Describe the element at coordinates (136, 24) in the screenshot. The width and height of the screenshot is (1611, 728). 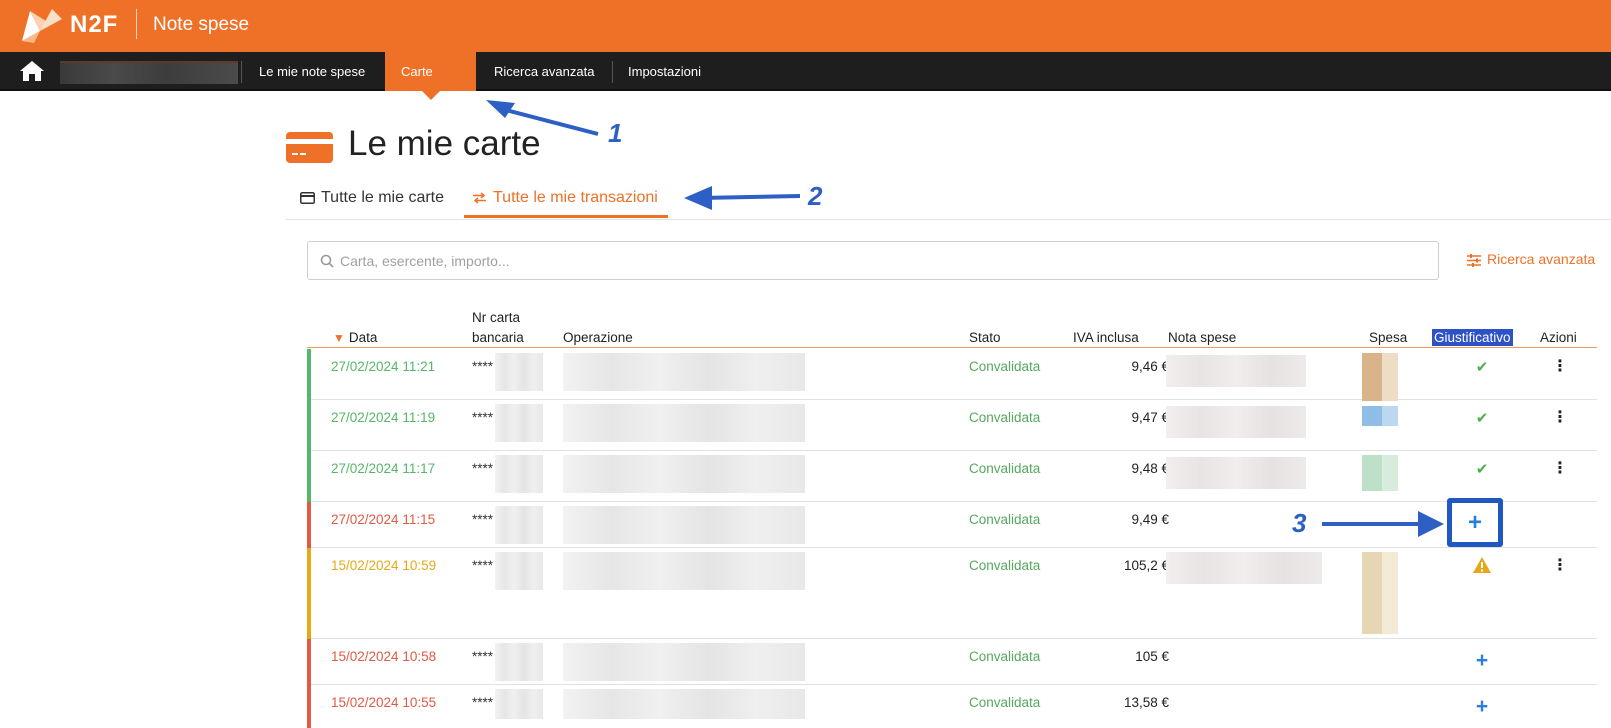
I see `brand-divider` at that location.